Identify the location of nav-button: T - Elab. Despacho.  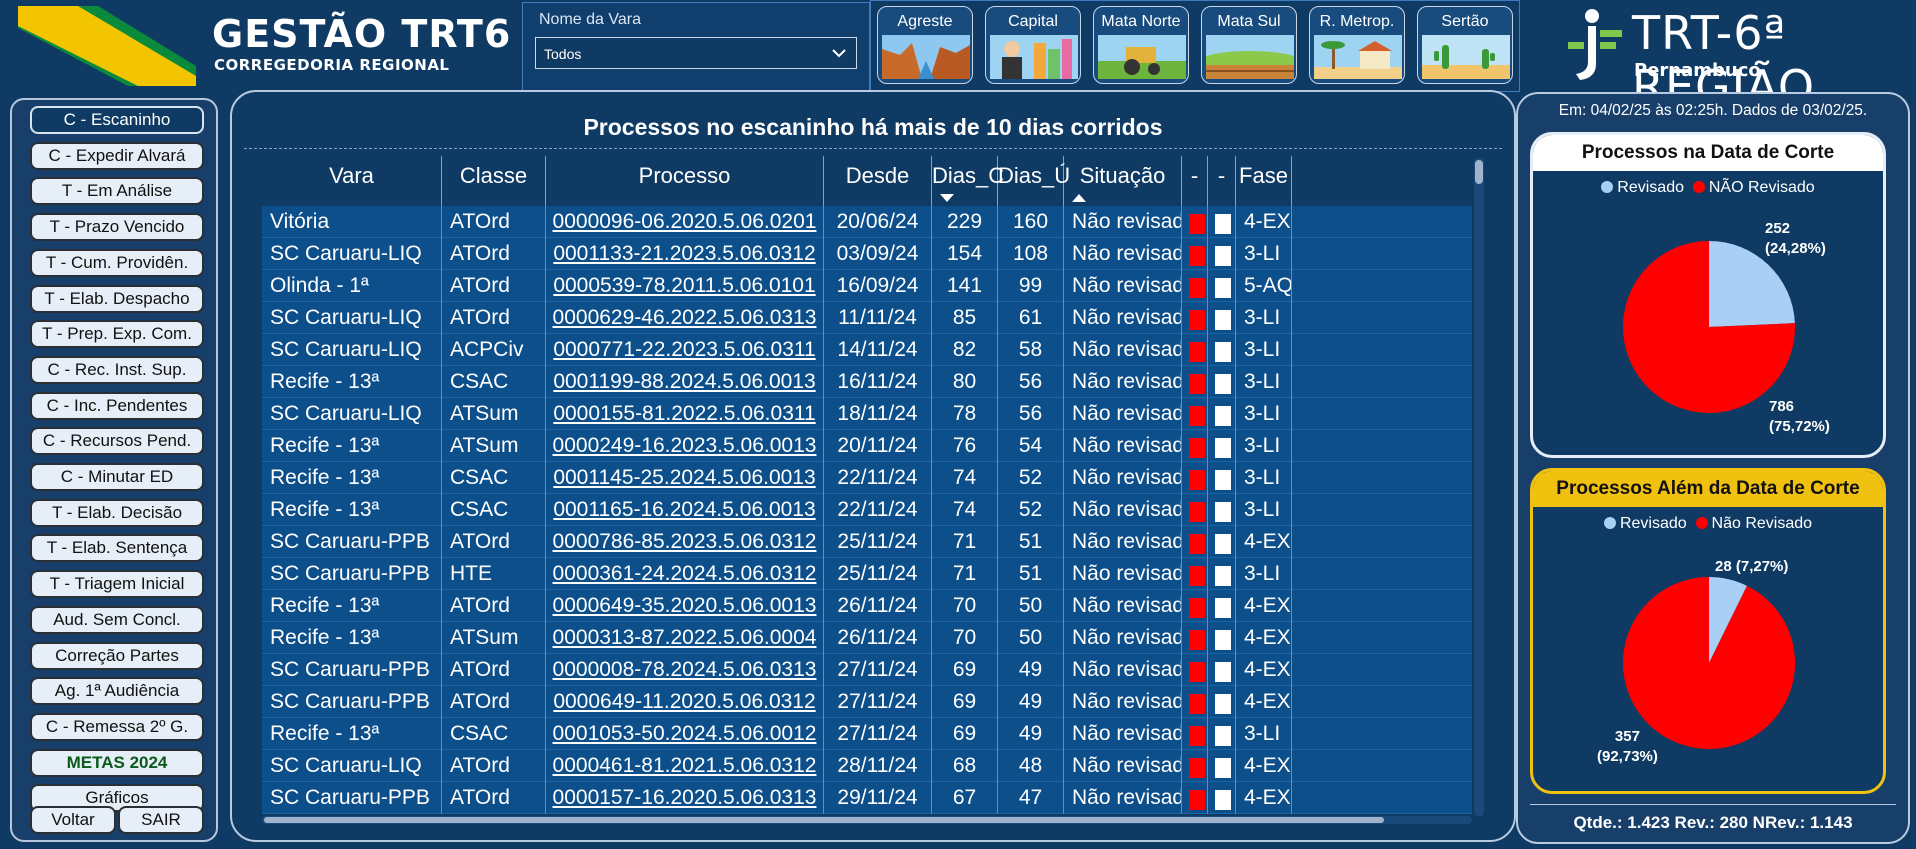
(117, 298).